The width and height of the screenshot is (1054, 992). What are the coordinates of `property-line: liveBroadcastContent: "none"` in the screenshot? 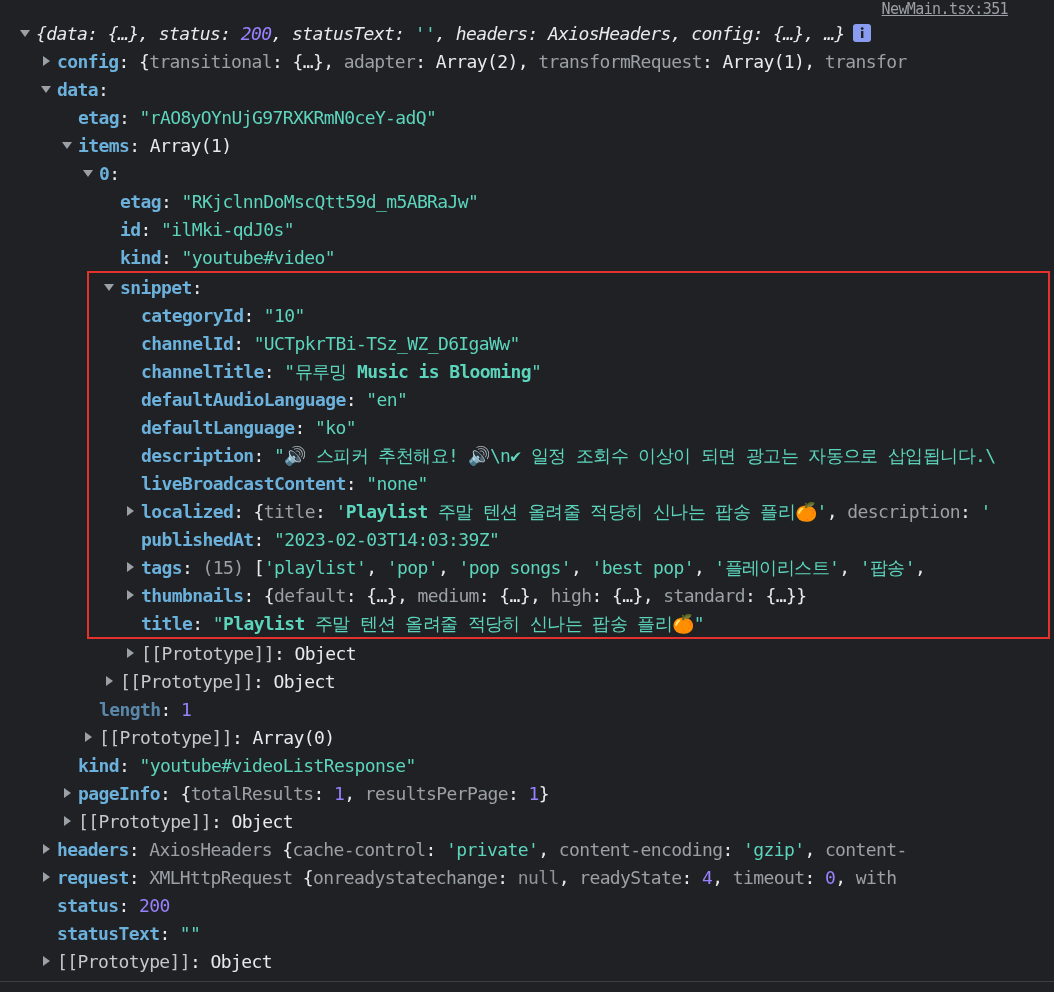 It's located at (284, 483).